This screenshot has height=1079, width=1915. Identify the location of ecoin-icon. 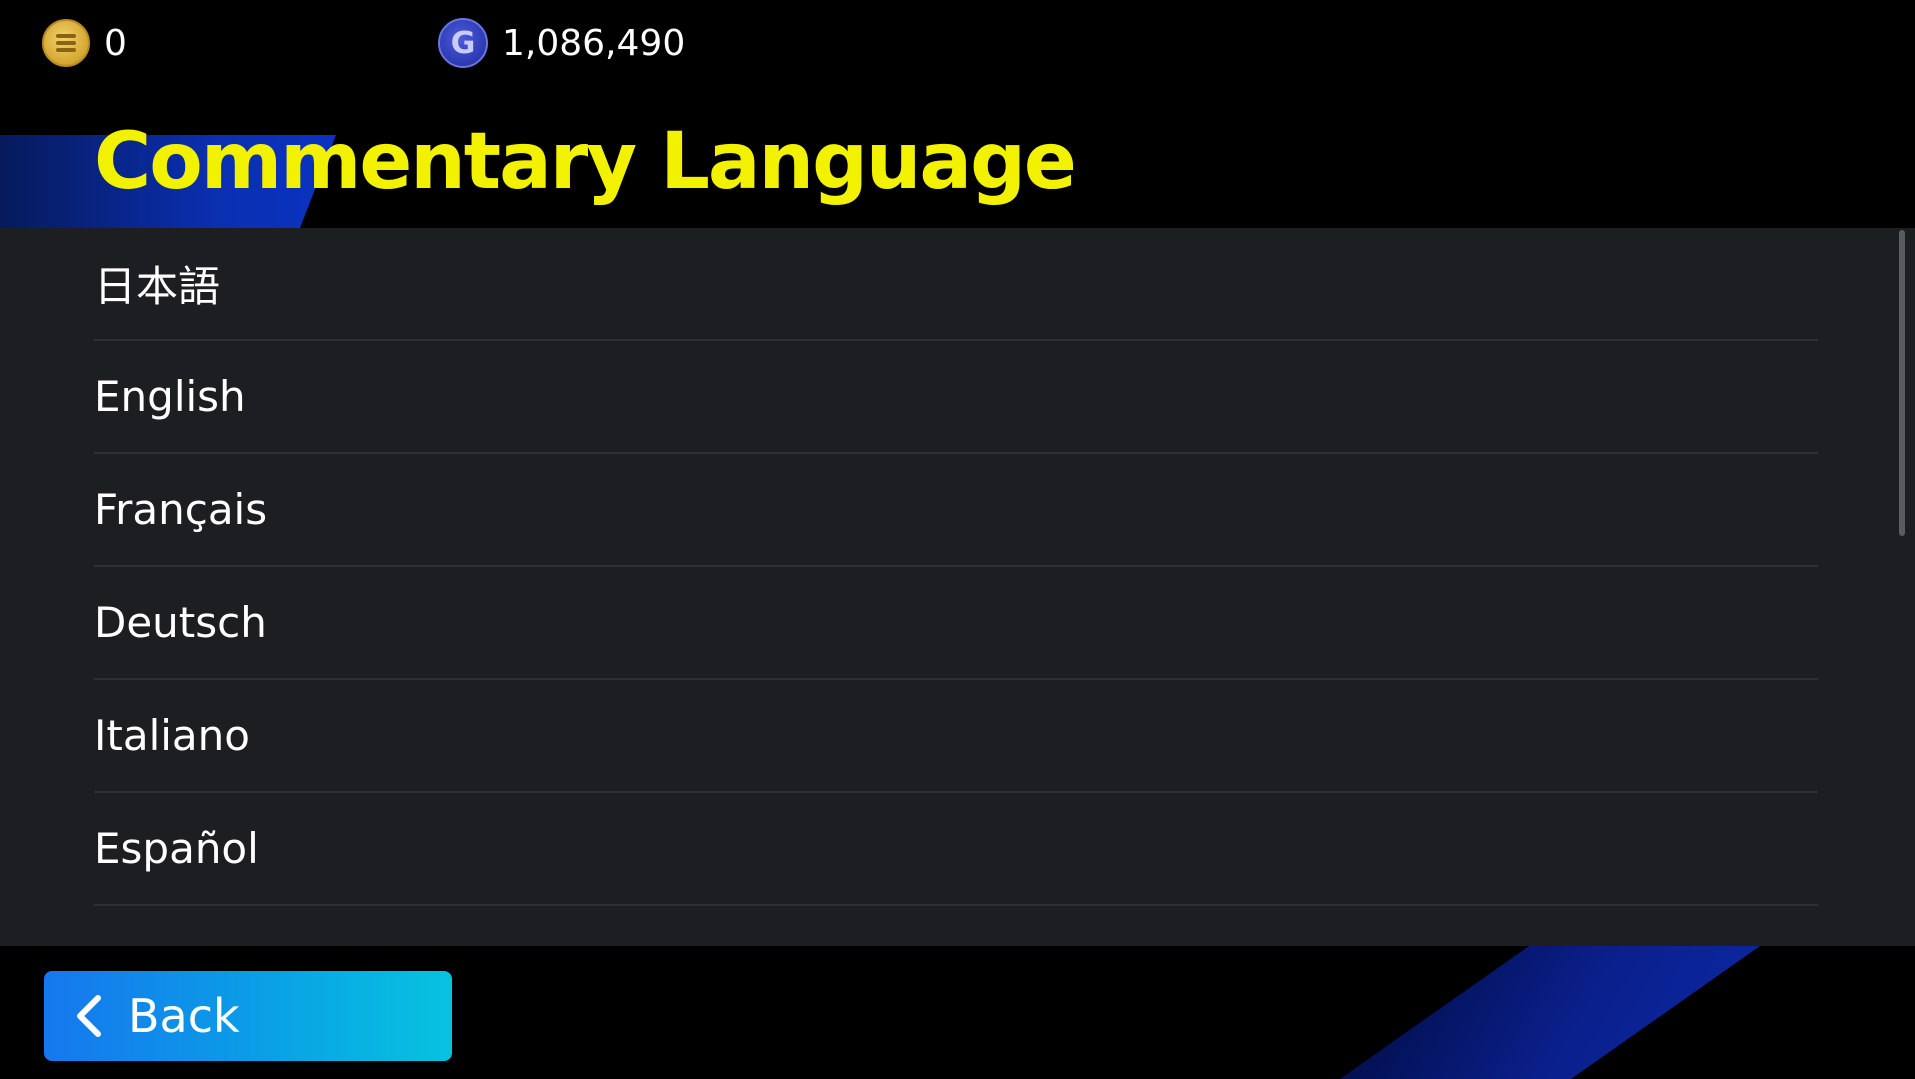
(66, 43).